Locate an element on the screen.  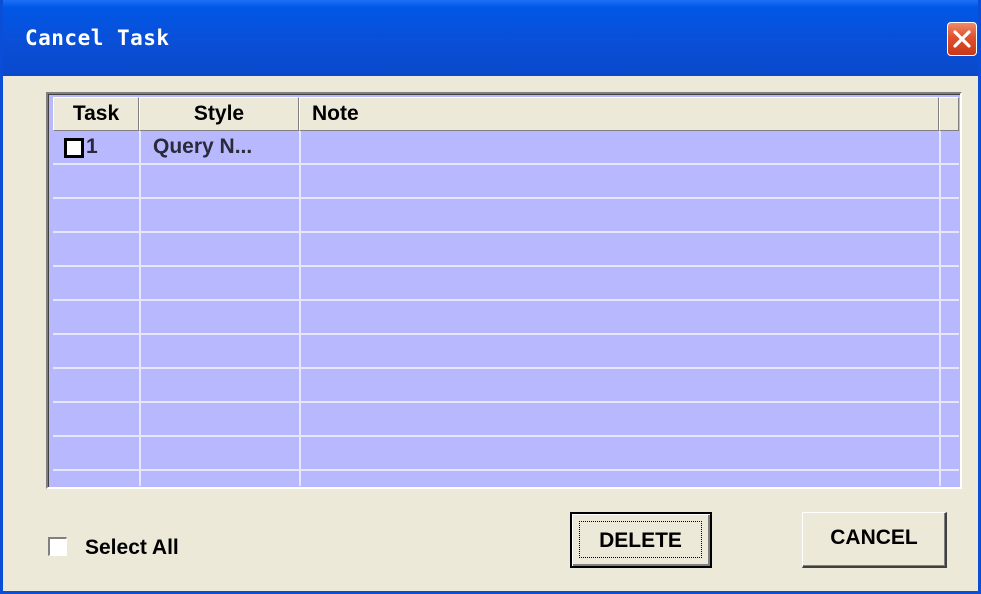
column-header-filler is located at coordinates (949, 114).